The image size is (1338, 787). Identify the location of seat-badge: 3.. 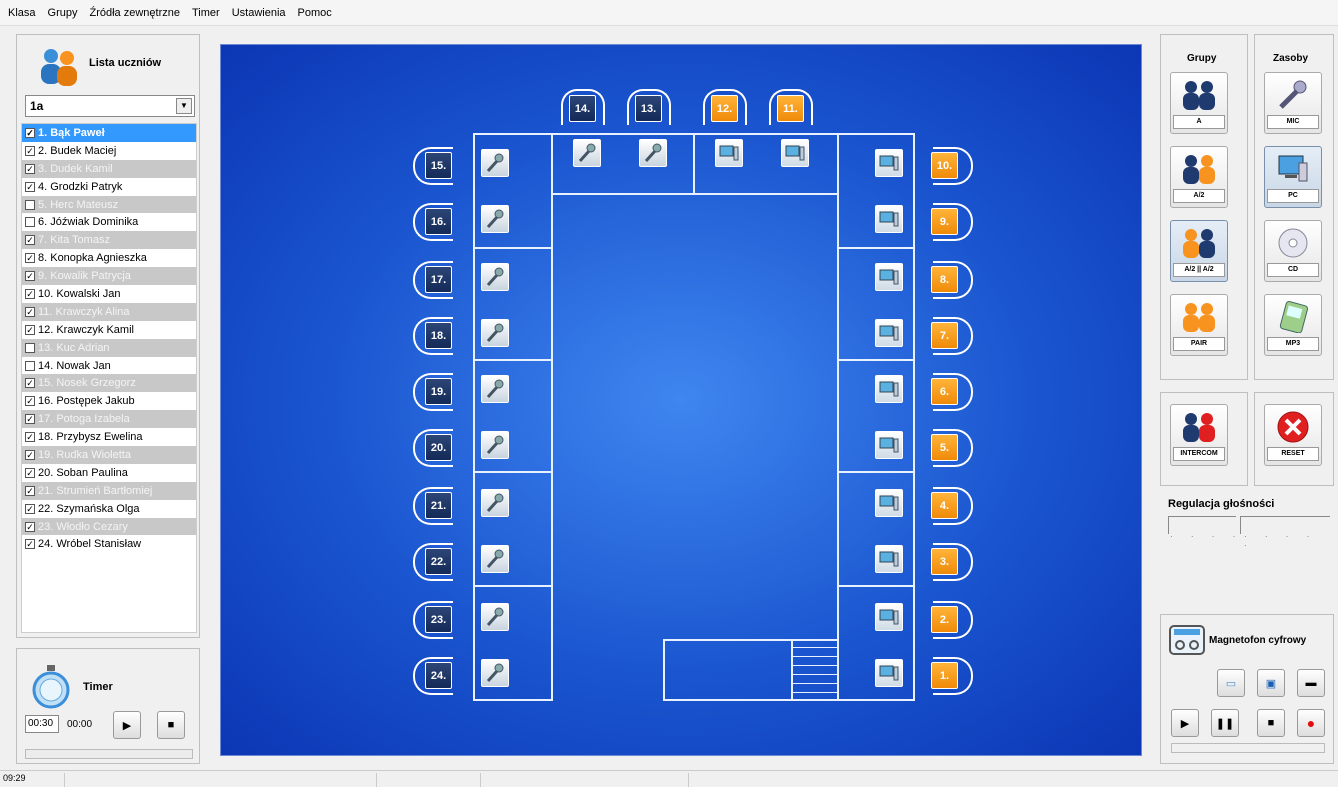
(944, 561).